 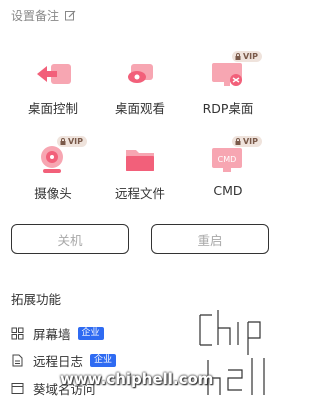 I want to click on set-remark-label: 设置备注, so click(x=35, y=16).